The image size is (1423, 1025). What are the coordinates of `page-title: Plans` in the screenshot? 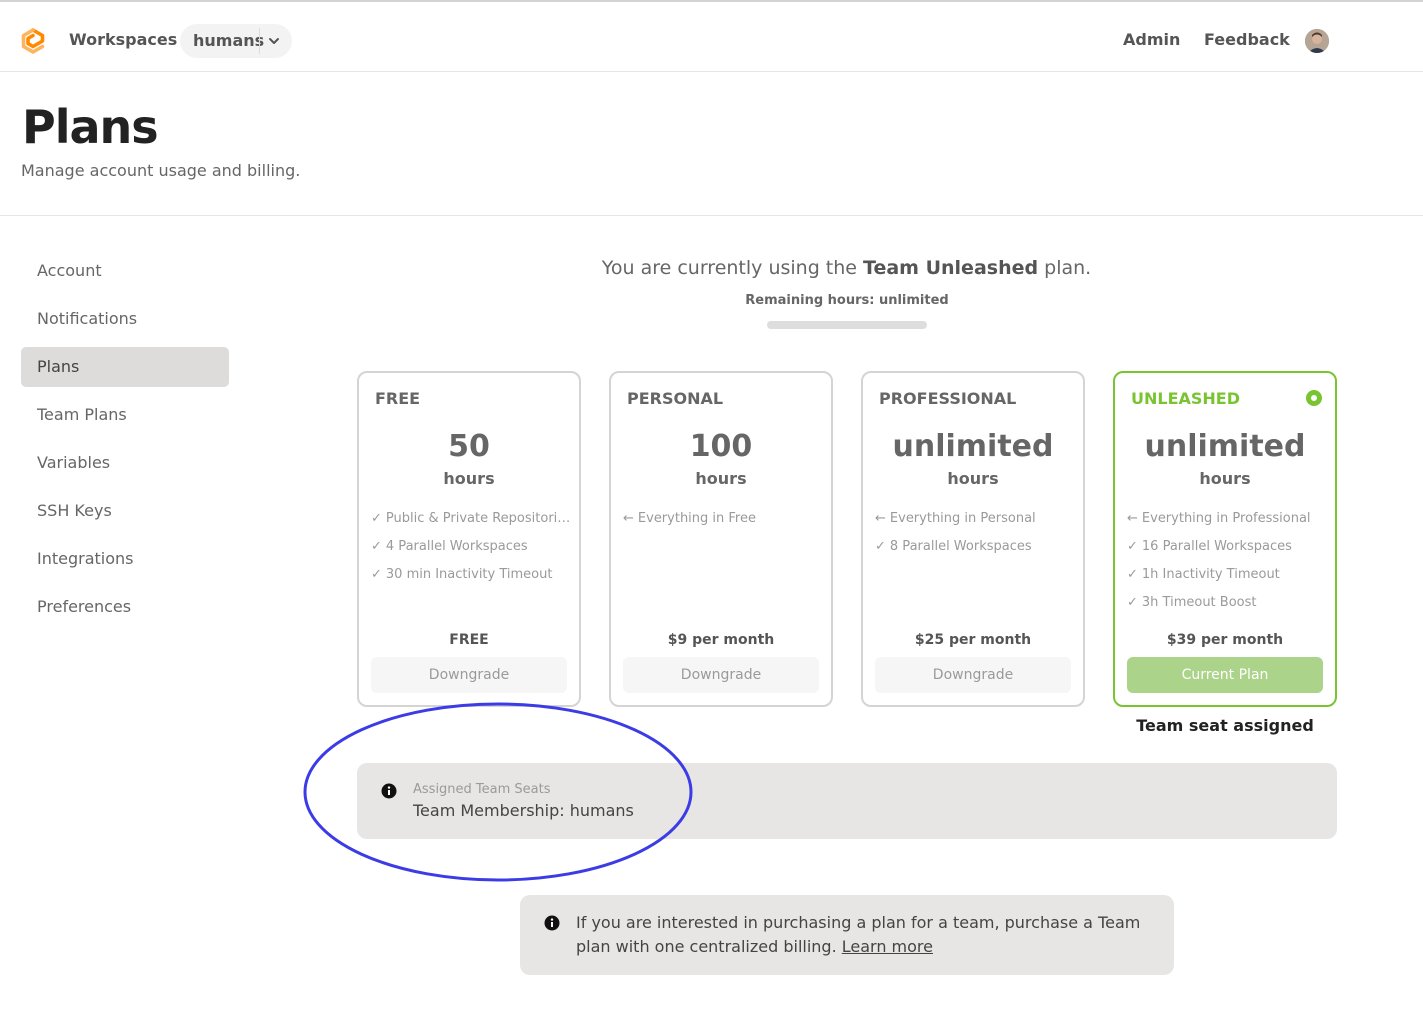 It's located at (90, 127).